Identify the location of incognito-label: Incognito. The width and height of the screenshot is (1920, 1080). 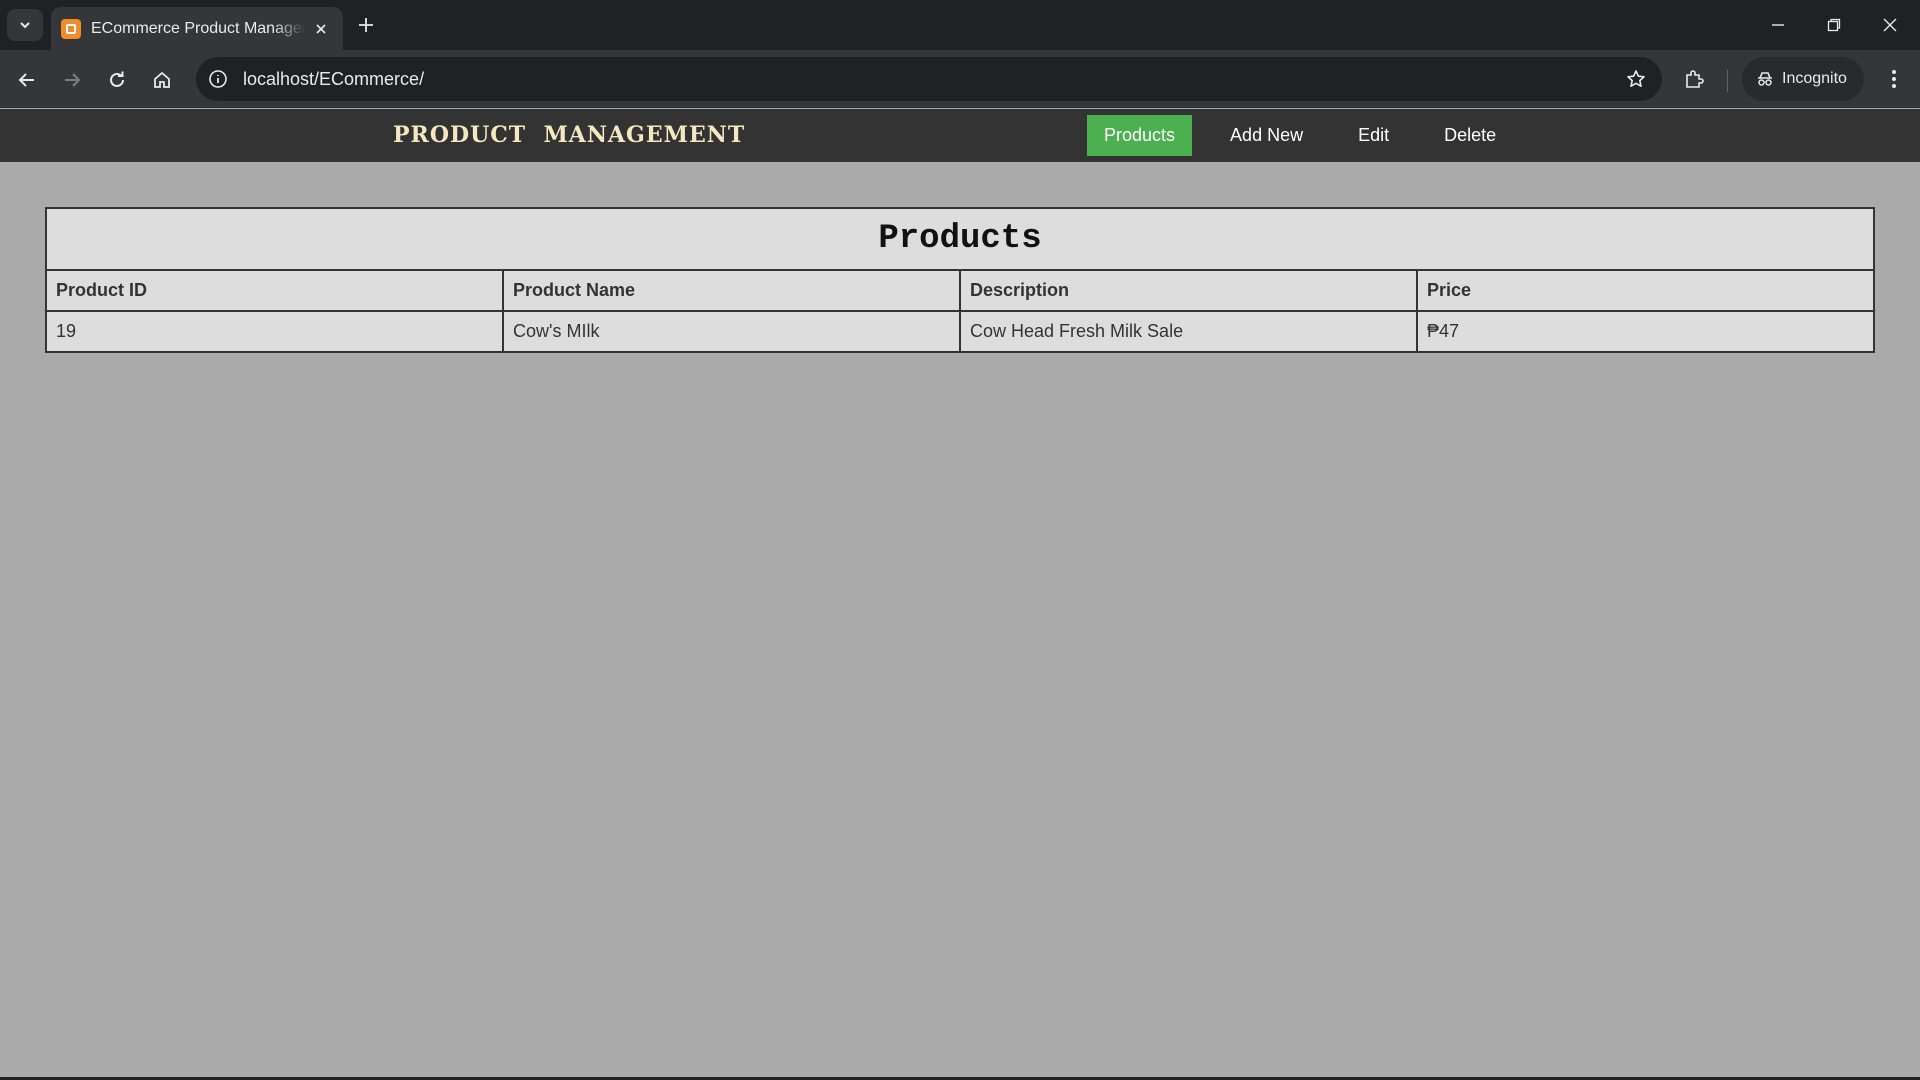
(1814, 78).